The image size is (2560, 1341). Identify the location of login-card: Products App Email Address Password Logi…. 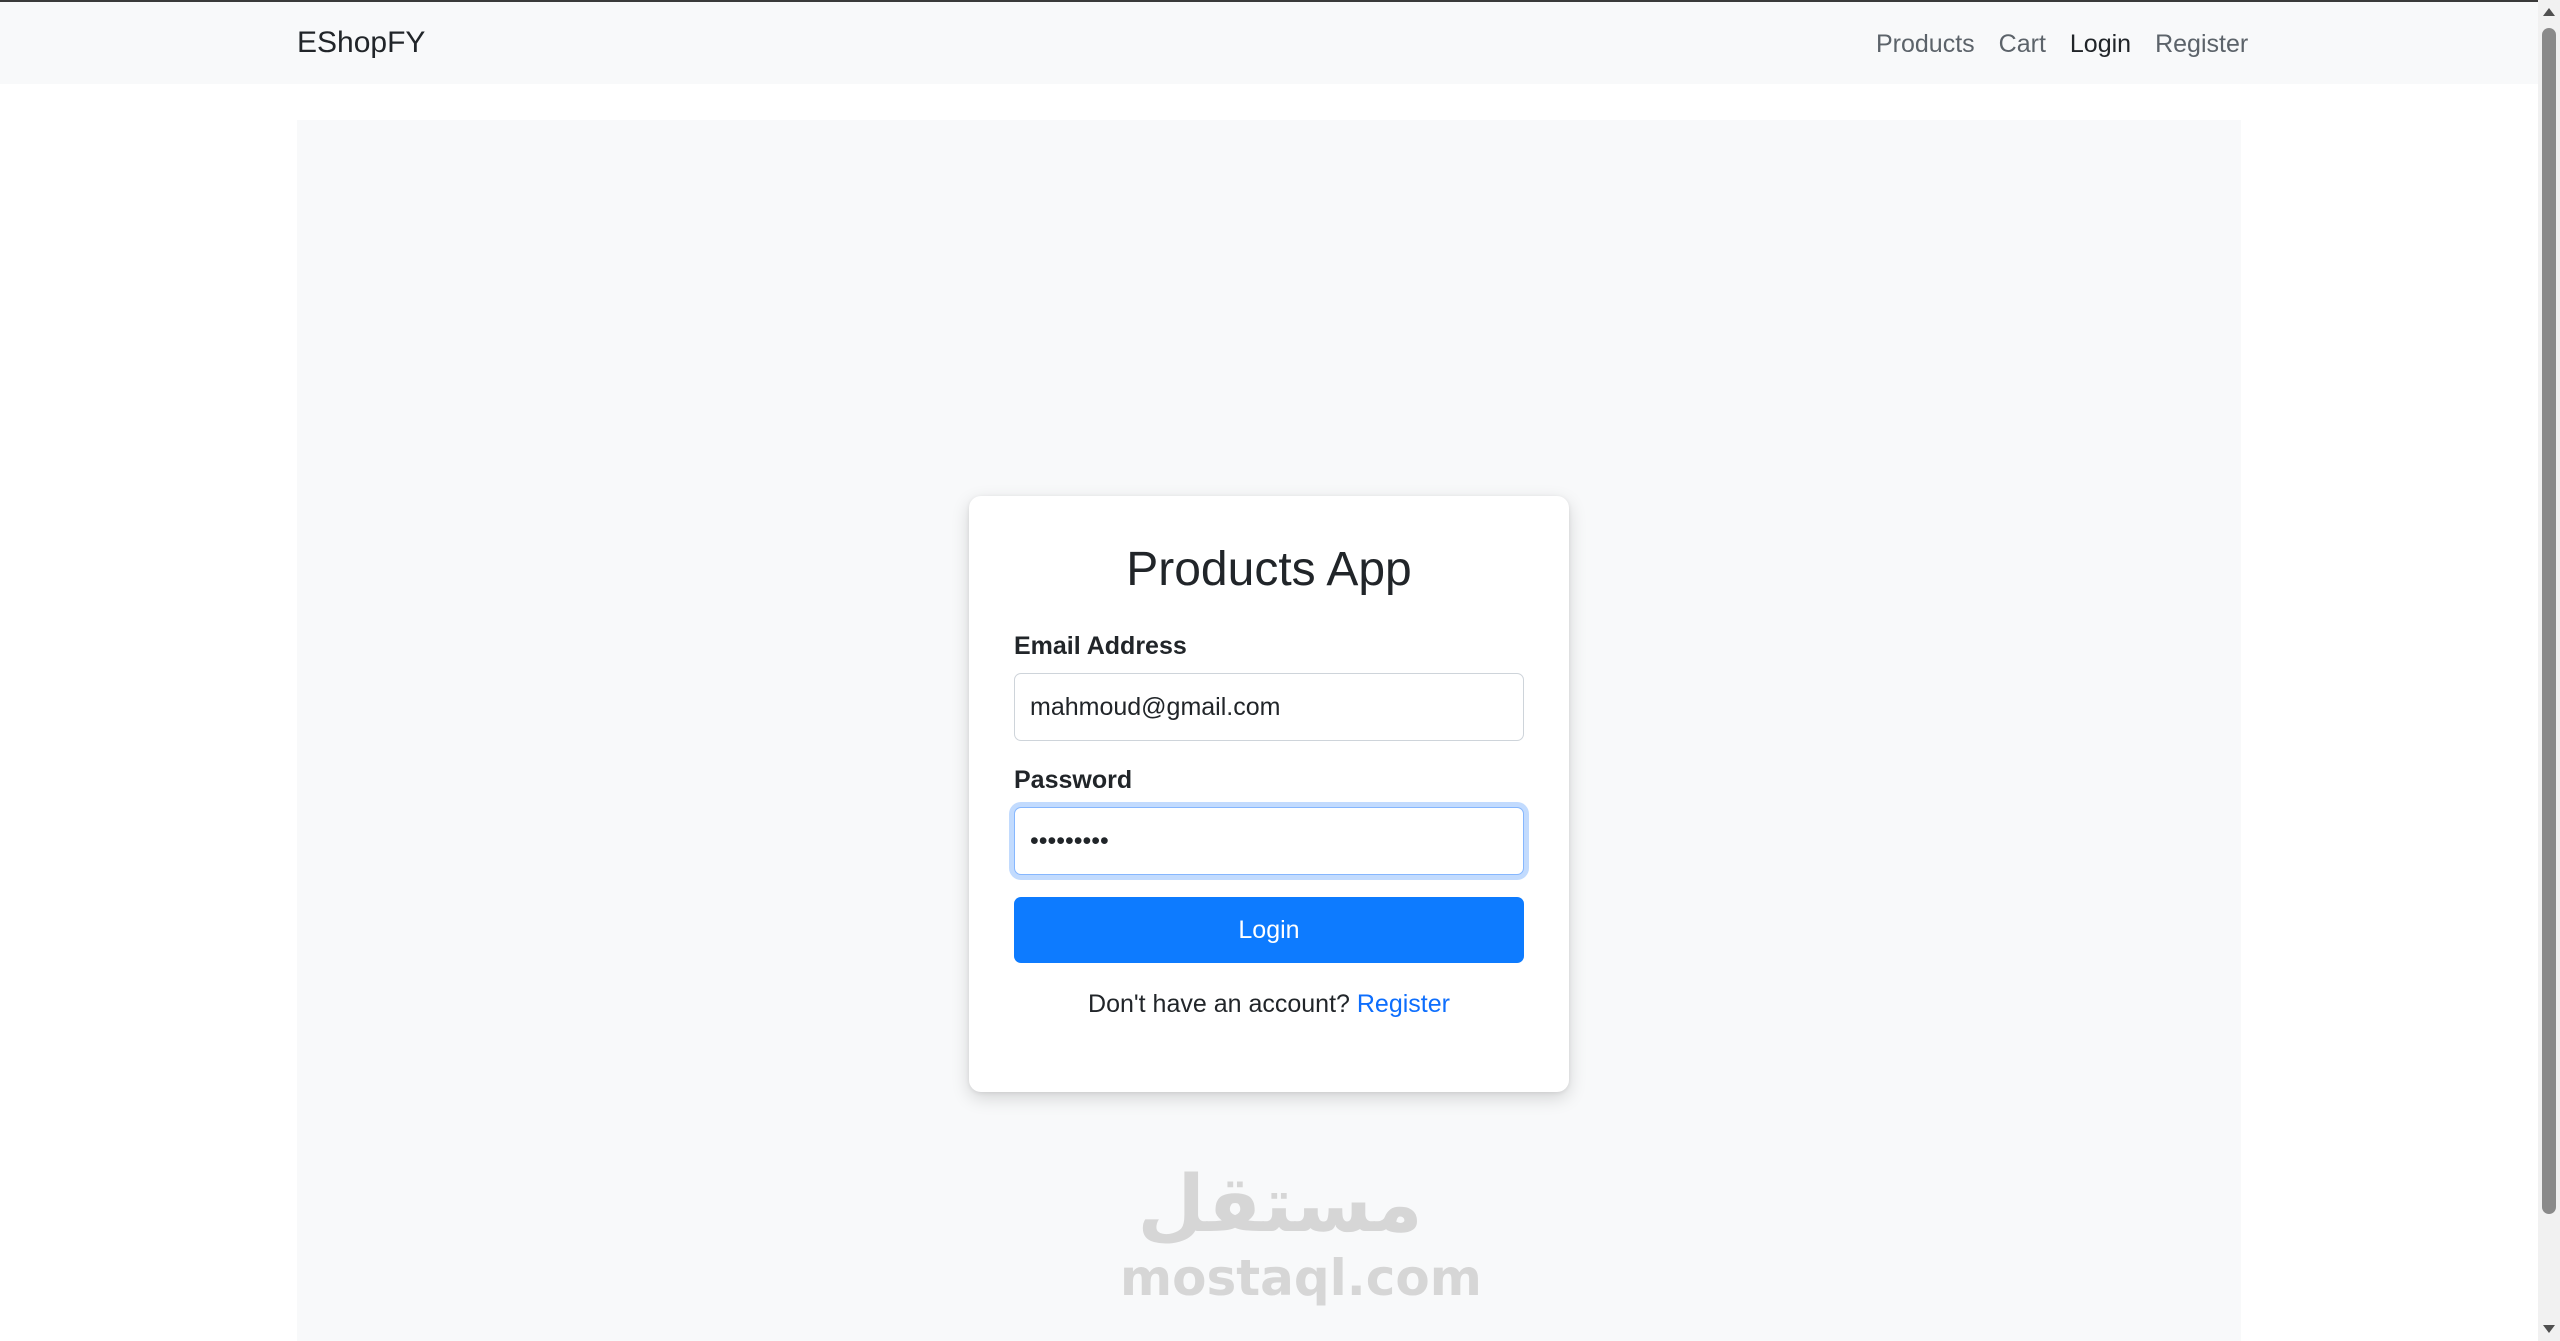
(1269, 794).